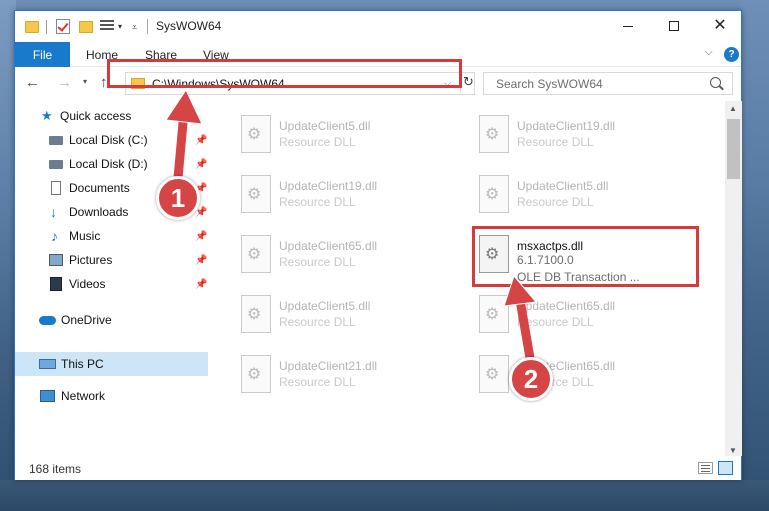 This screenshot has height=511, width=769. I want to click on step-2-badge: 2, so click(531, 379).